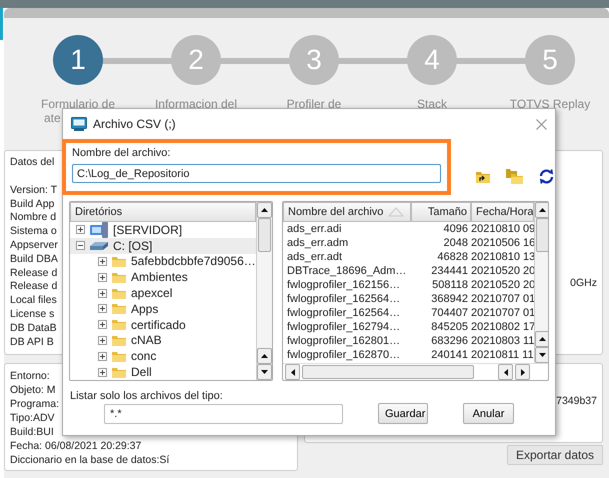 This screenshot has height=478, width=609. What do you see at coordinates (408, 313) in the screenshot?
I see `file-row: fwlogprofiler_162564… 704407 20210707 01` at bounding box center [408, 313].